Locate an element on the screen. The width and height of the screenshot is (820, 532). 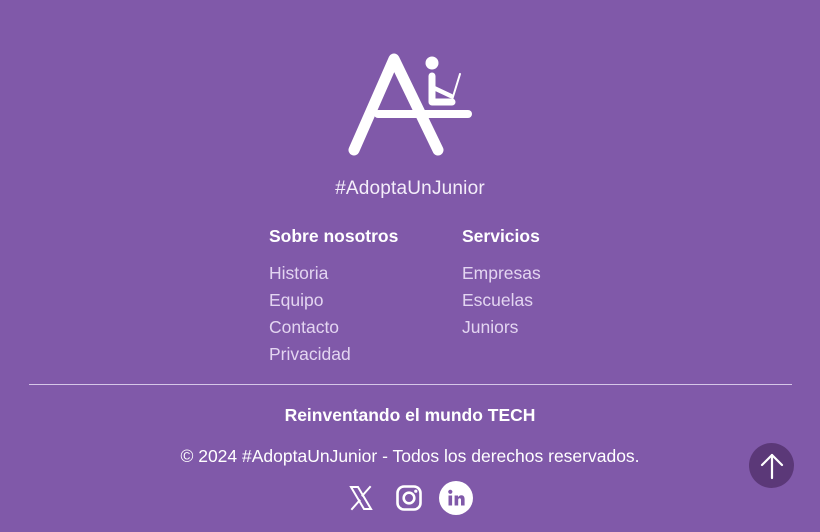
instagram-link is located at coordinates (409, 498).